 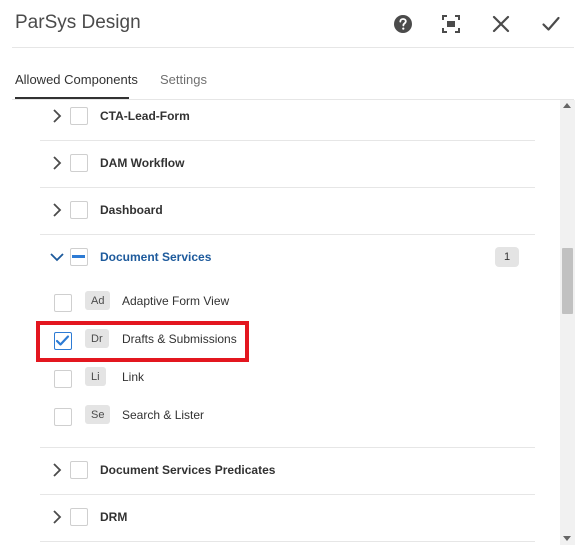 I want to click on checkmark-icon, so click(x=62, y=340).